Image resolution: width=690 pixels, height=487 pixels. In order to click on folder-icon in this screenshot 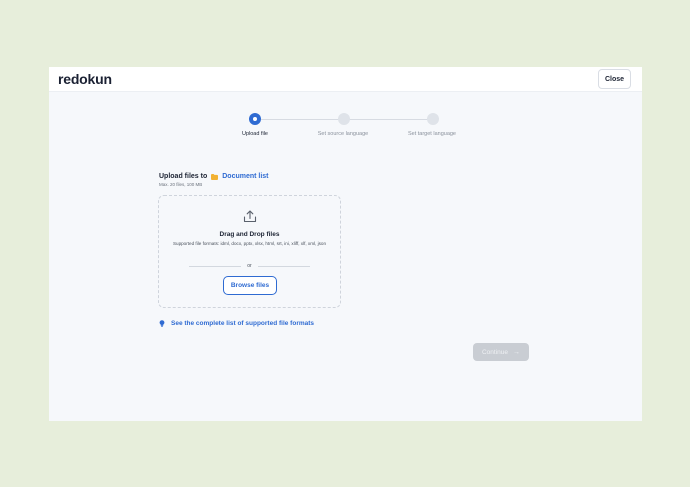, I will do `click(215, 176)`.